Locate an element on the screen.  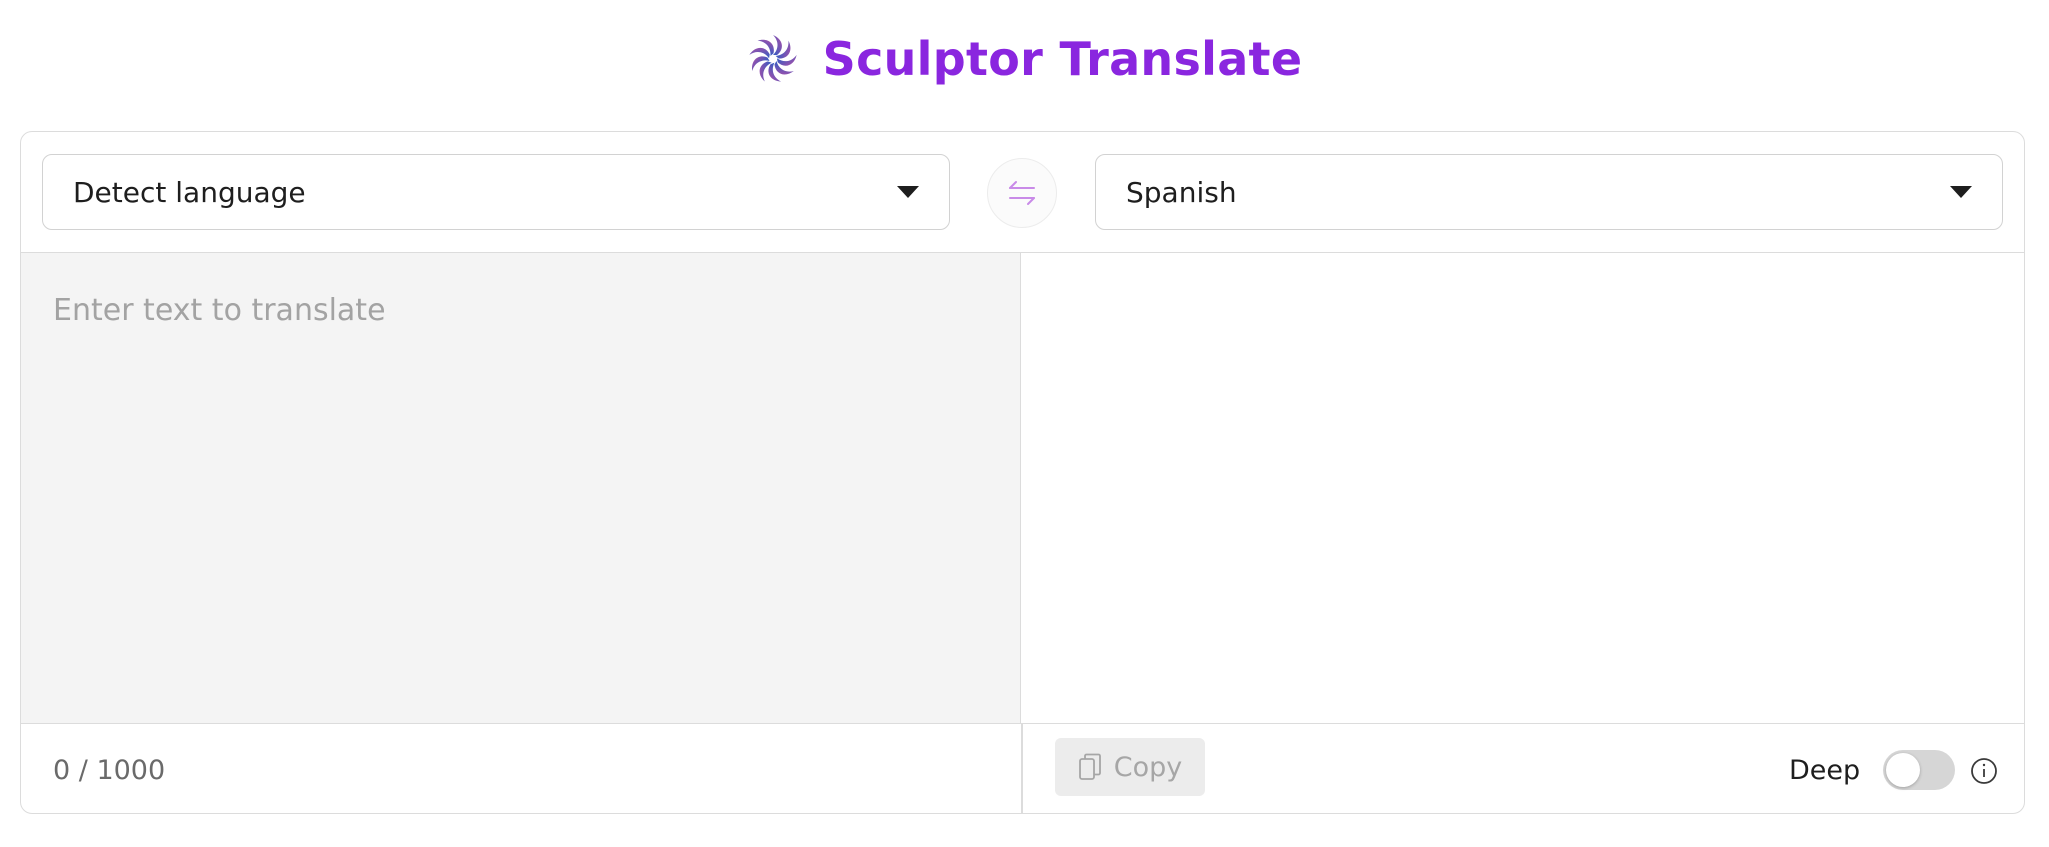
source-language-select: Detect language is located at coordinates (496, 192).